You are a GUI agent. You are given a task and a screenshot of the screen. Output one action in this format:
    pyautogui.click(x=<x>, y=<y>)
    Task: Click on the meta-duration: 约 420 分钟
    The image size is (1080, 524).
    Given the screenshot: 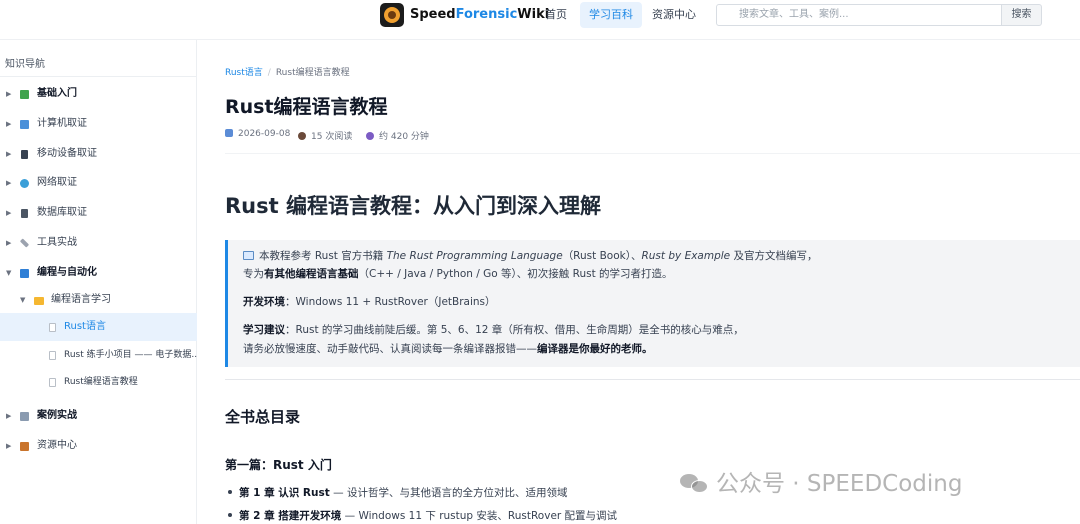 What is the action you would take?
    pyautogui.click(x=397, y=135)
    